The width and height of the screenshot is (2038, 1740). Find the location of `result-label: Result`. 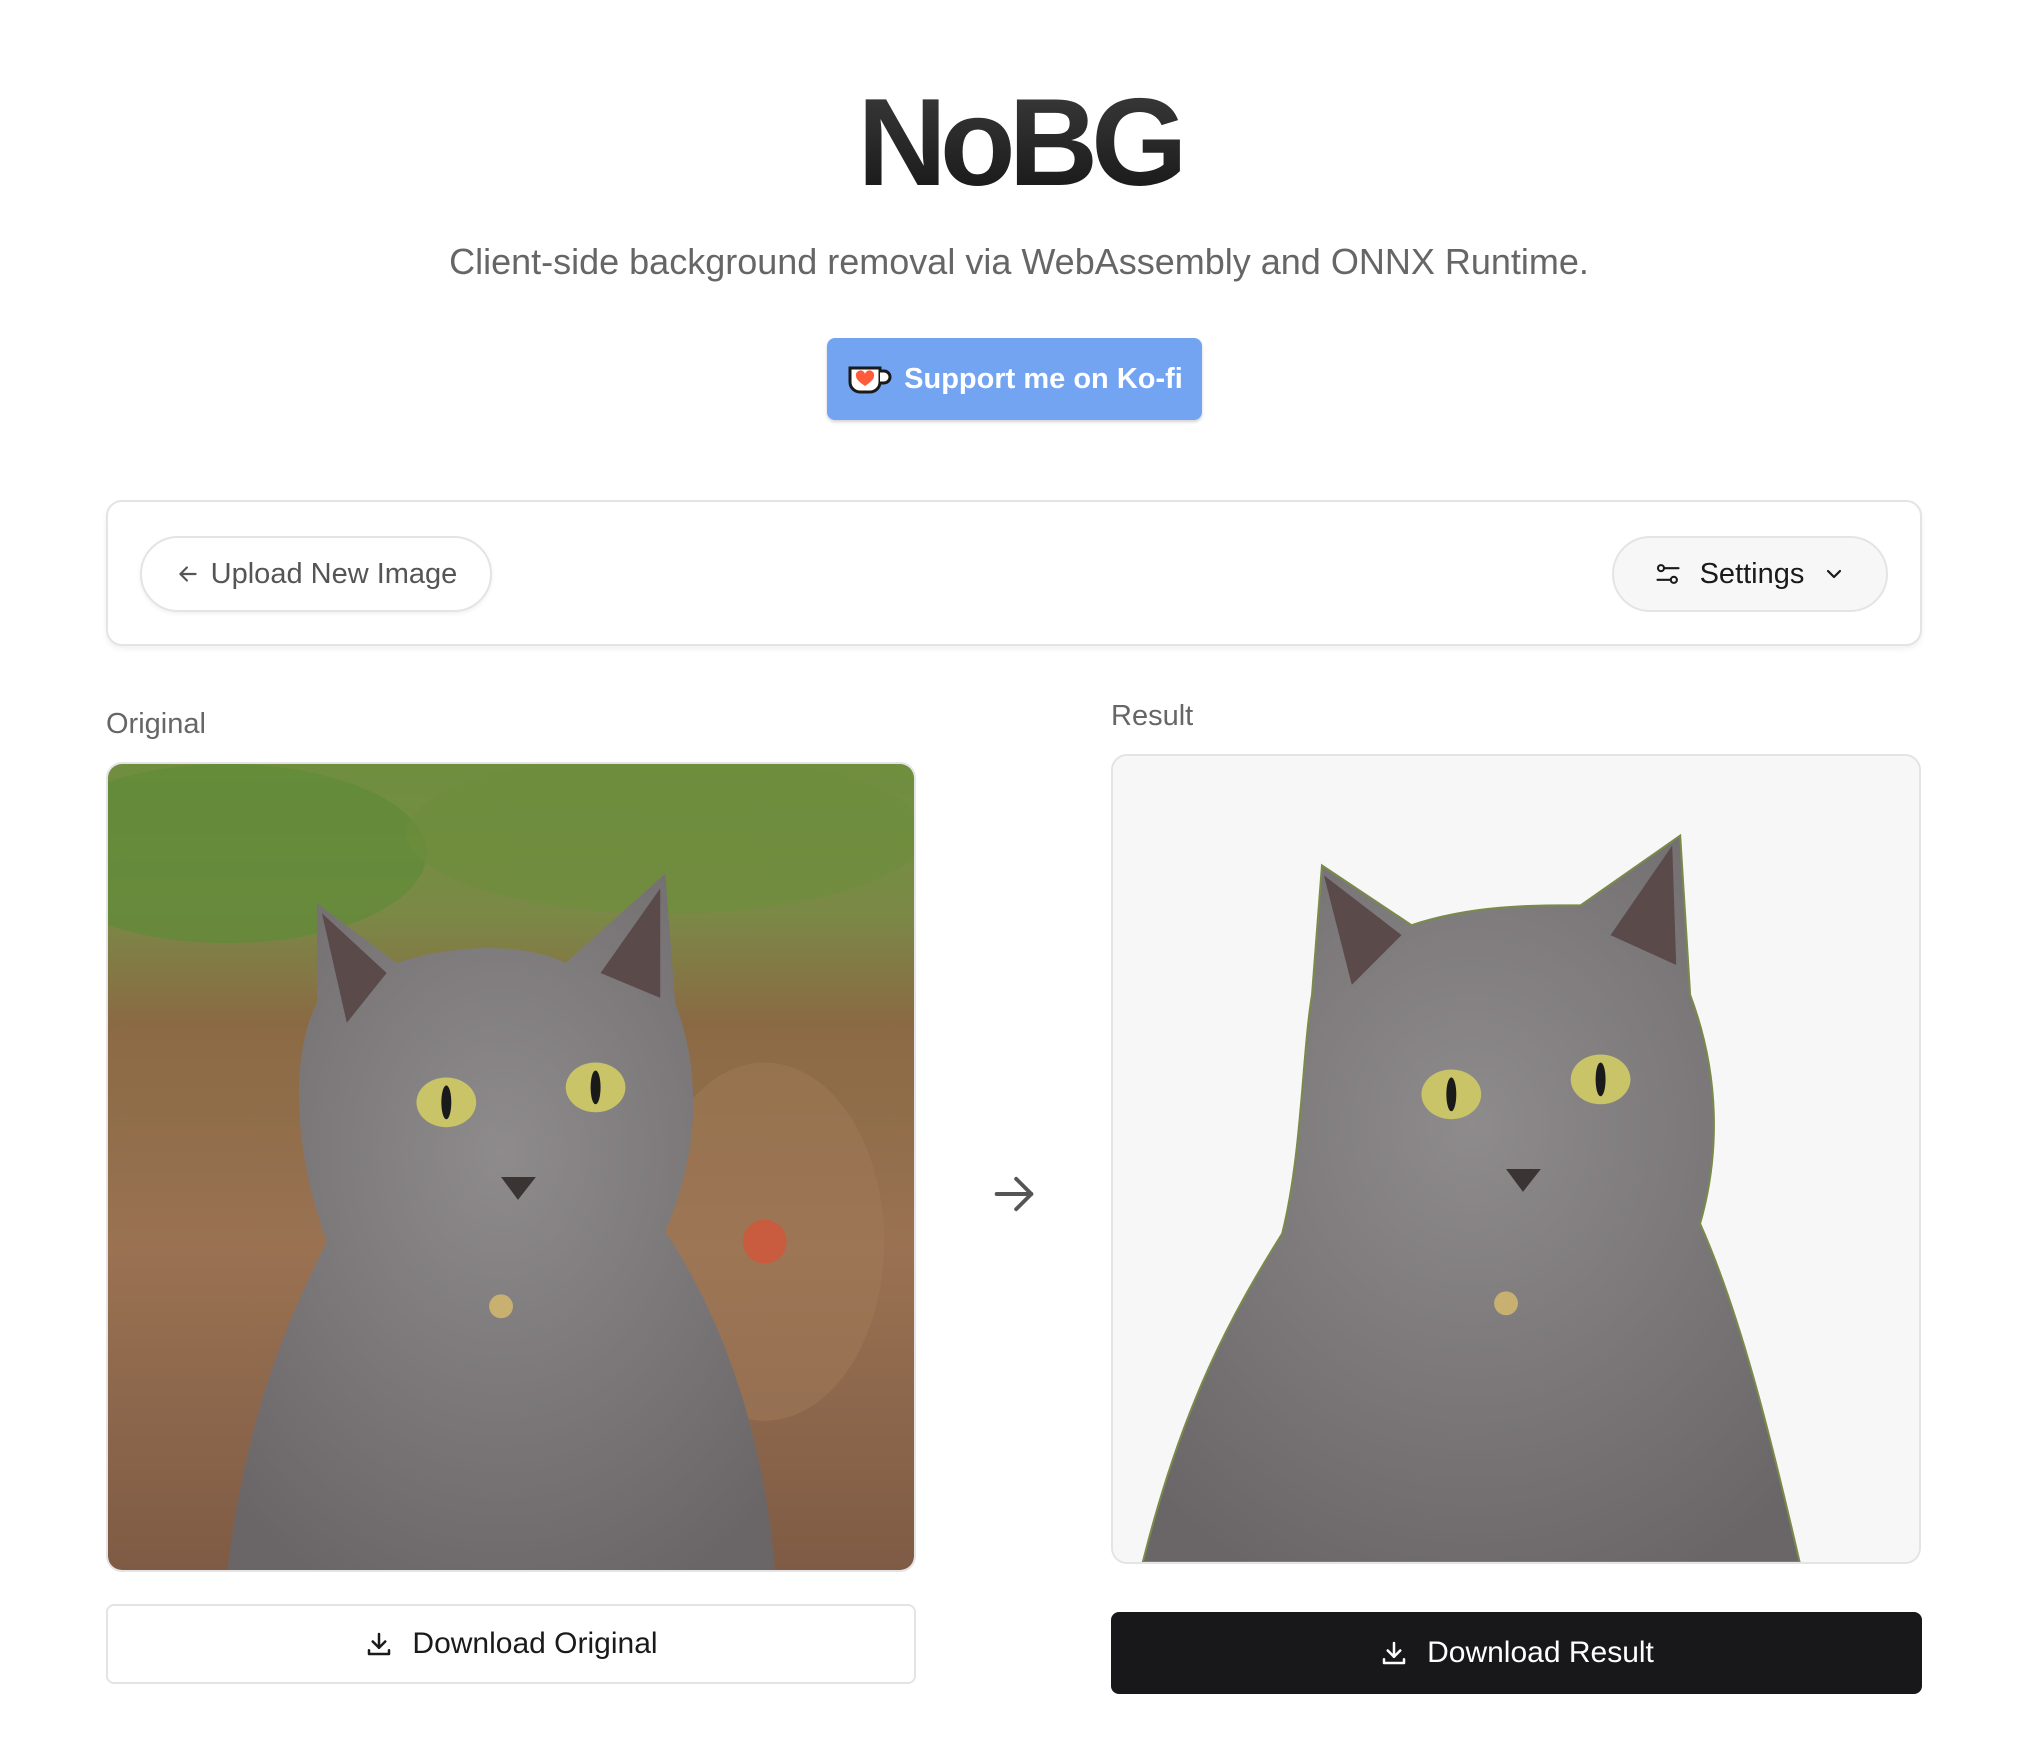

result-label: Result is located at coordinates (1152, 716).